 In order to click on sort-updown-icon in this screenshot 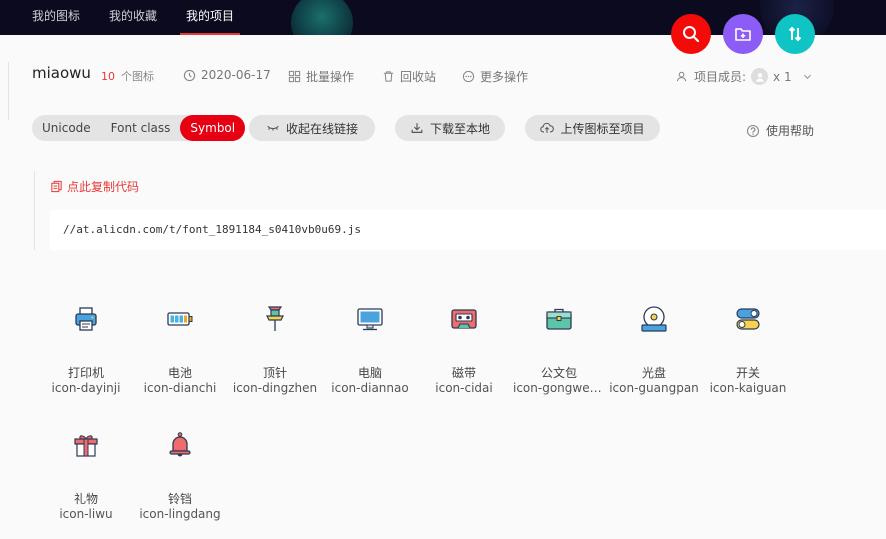, I will do `click(795, 34)`.